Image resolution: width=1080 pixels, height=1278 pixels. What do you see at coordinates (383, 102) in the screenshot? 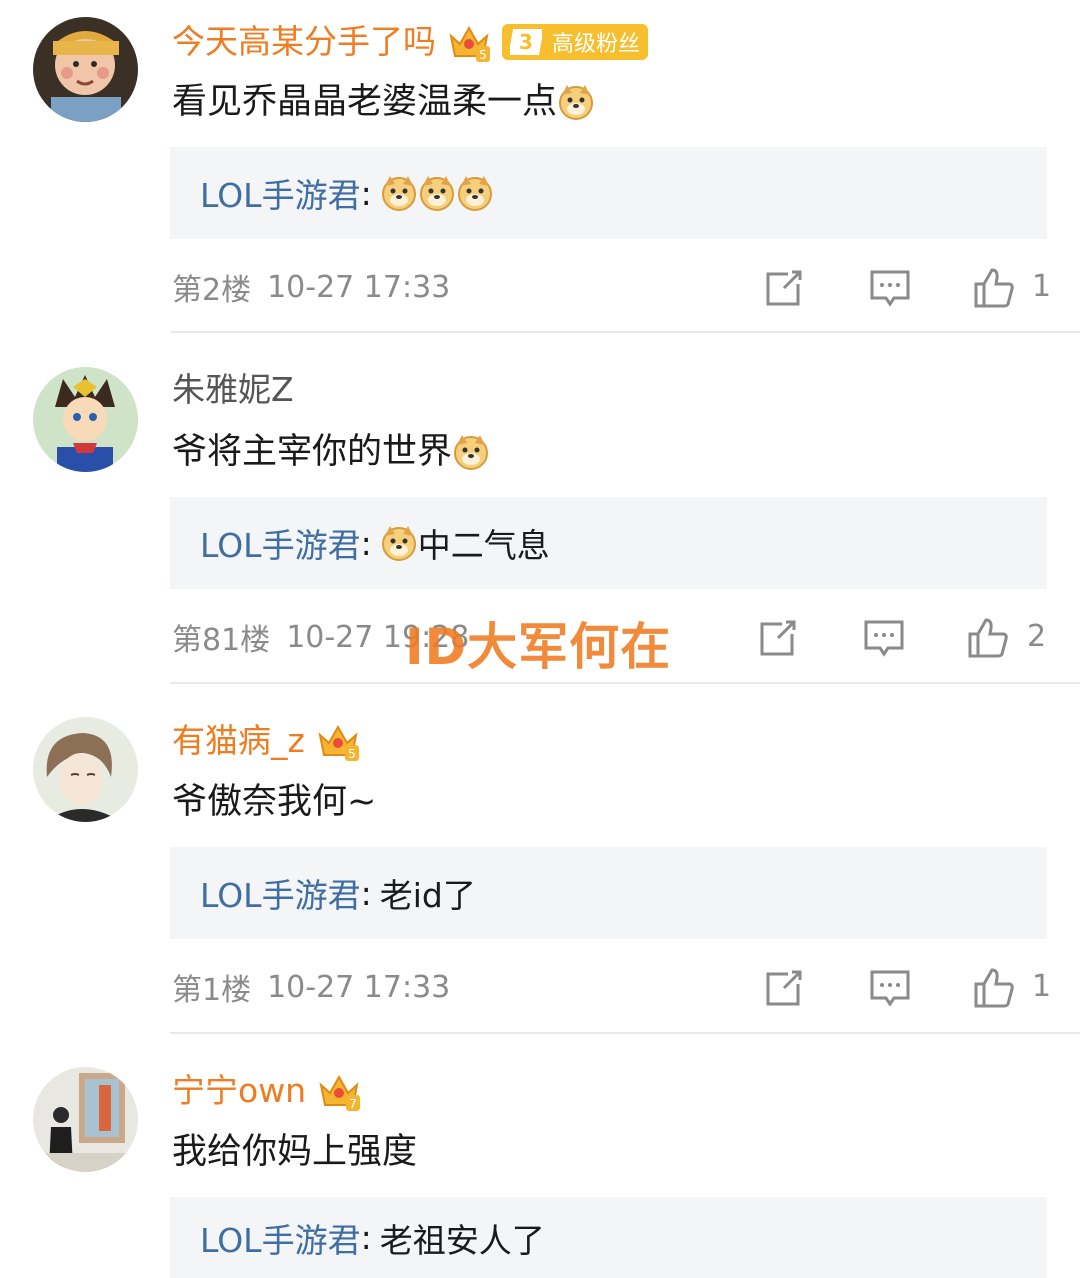
I see `comment-text: 看见乔晶晶老婆温柔一点` at bounding box center [383, 102].